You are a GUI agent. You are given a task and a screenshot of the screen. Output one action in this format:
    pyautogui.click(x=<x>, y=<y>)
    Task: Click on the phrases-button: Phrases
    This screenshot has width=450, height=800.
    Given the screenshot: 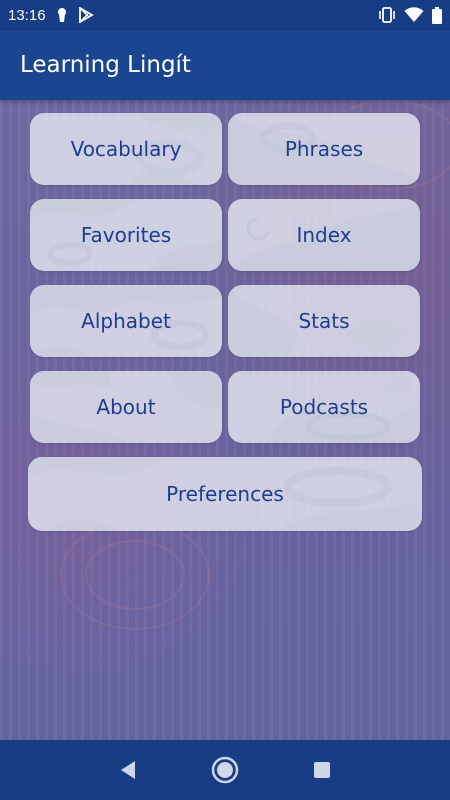 What is the action you would take?
    pyautogui.click(x=324, y=149)
    